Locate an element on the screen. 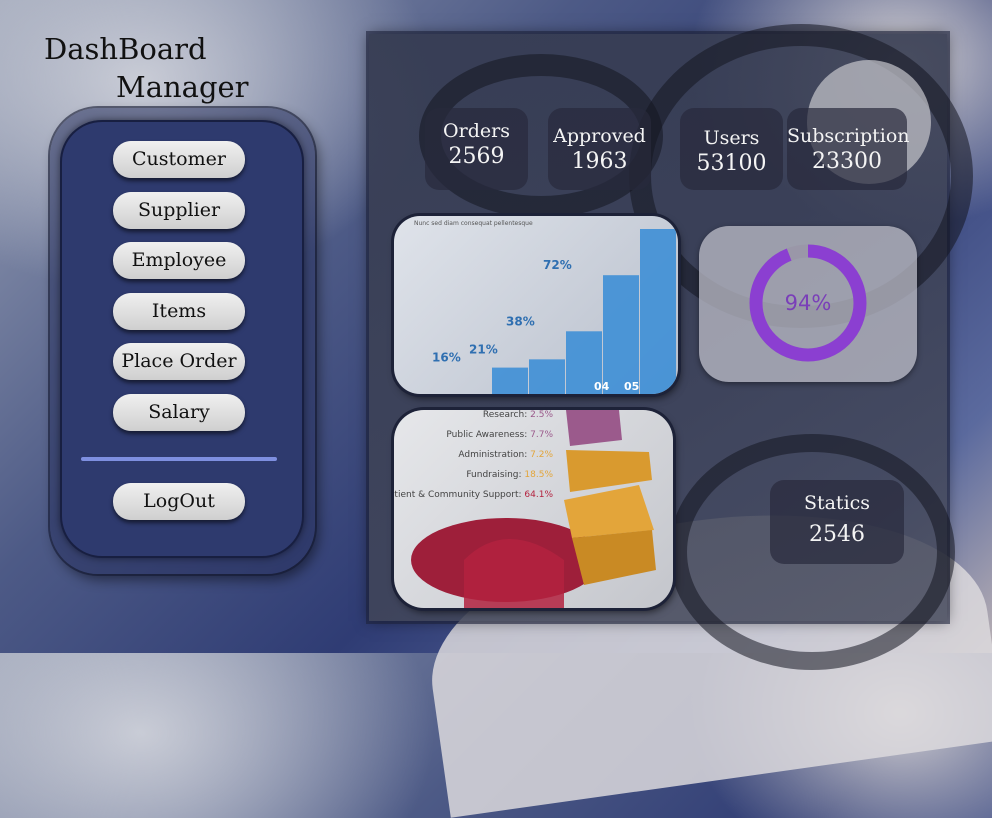 The height and width of the screenshot is (818, 992). statics-stat: Statics 2546 is located at coordinates (837, 522).